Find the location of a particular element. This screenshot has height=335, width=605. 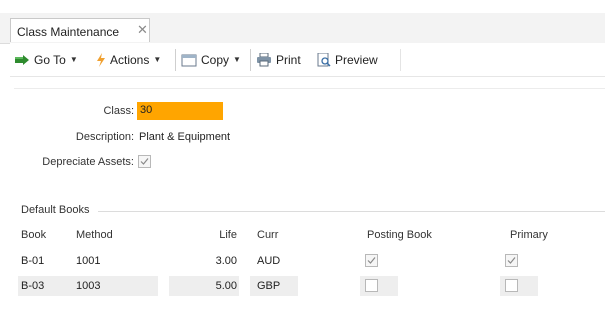

group-divider is located at coordinates (351, 211).